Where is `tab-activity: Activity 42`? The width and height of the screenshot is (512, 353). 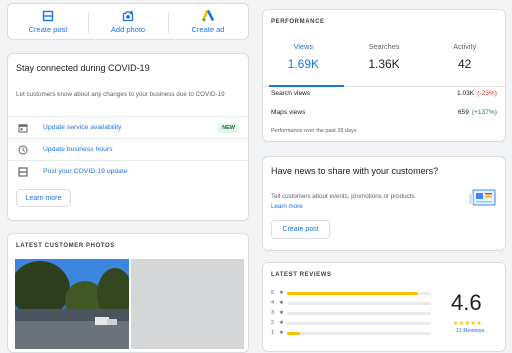 tab-activity: Activity 42 is located at coordinates (464, 62).